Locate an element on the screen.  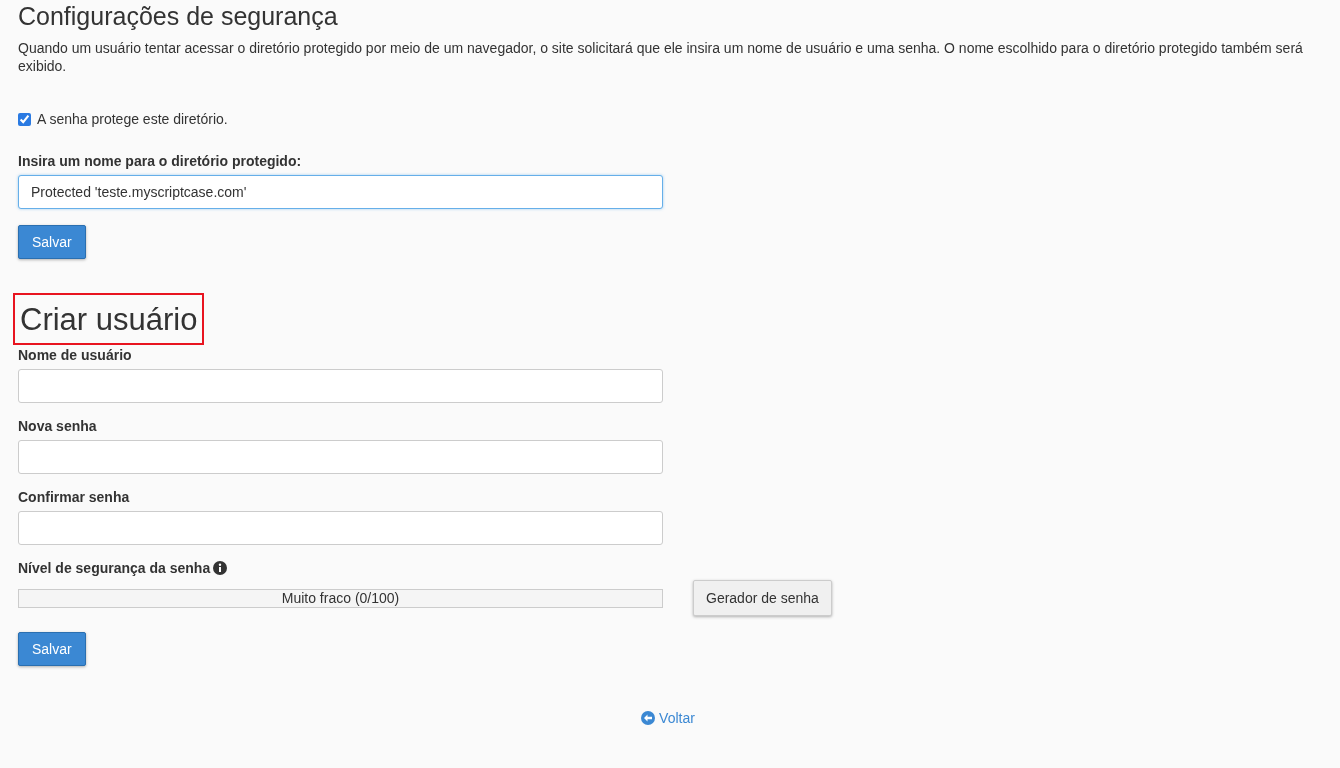
field-label: Confirmar senha is located at coordinates (74, 497).